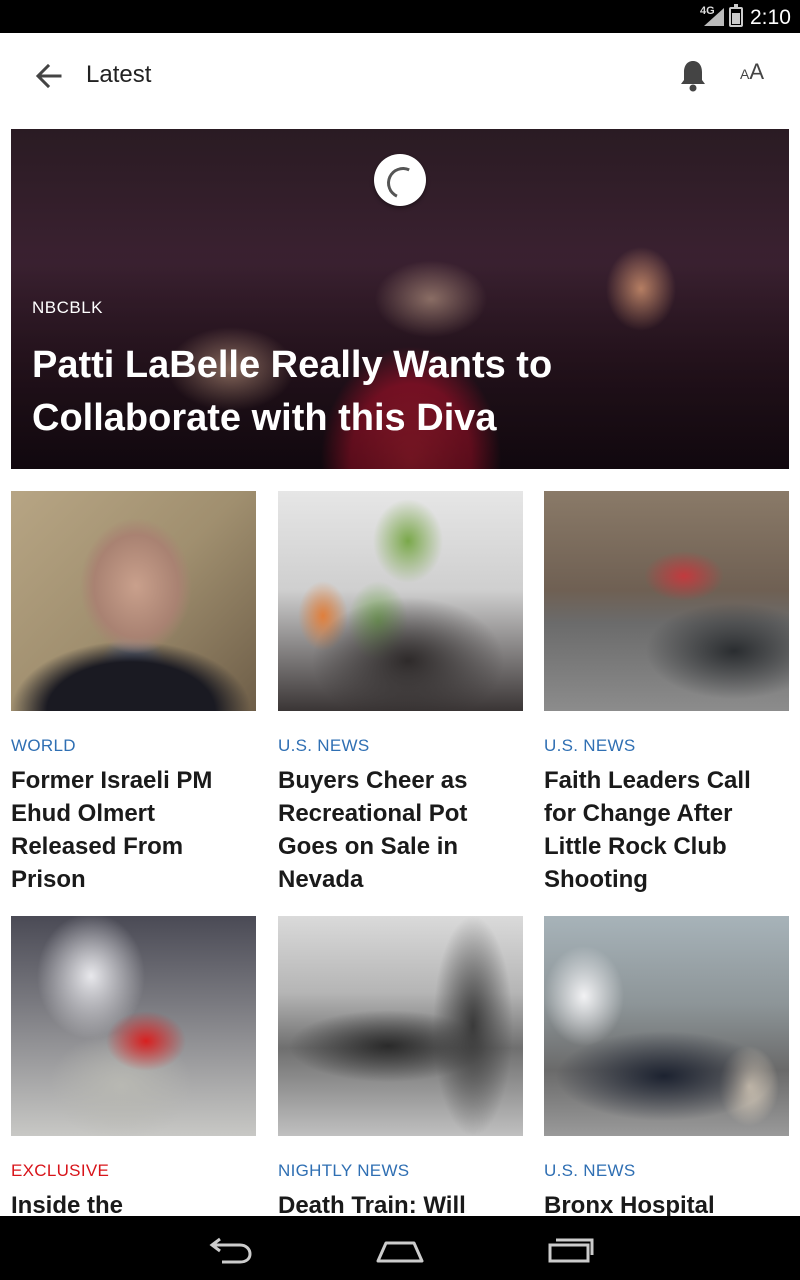 The image size is (800, 1280). Describe the element at coordinates (49, 76) in the screenshot. I see `back-arrow-icon` at that location.